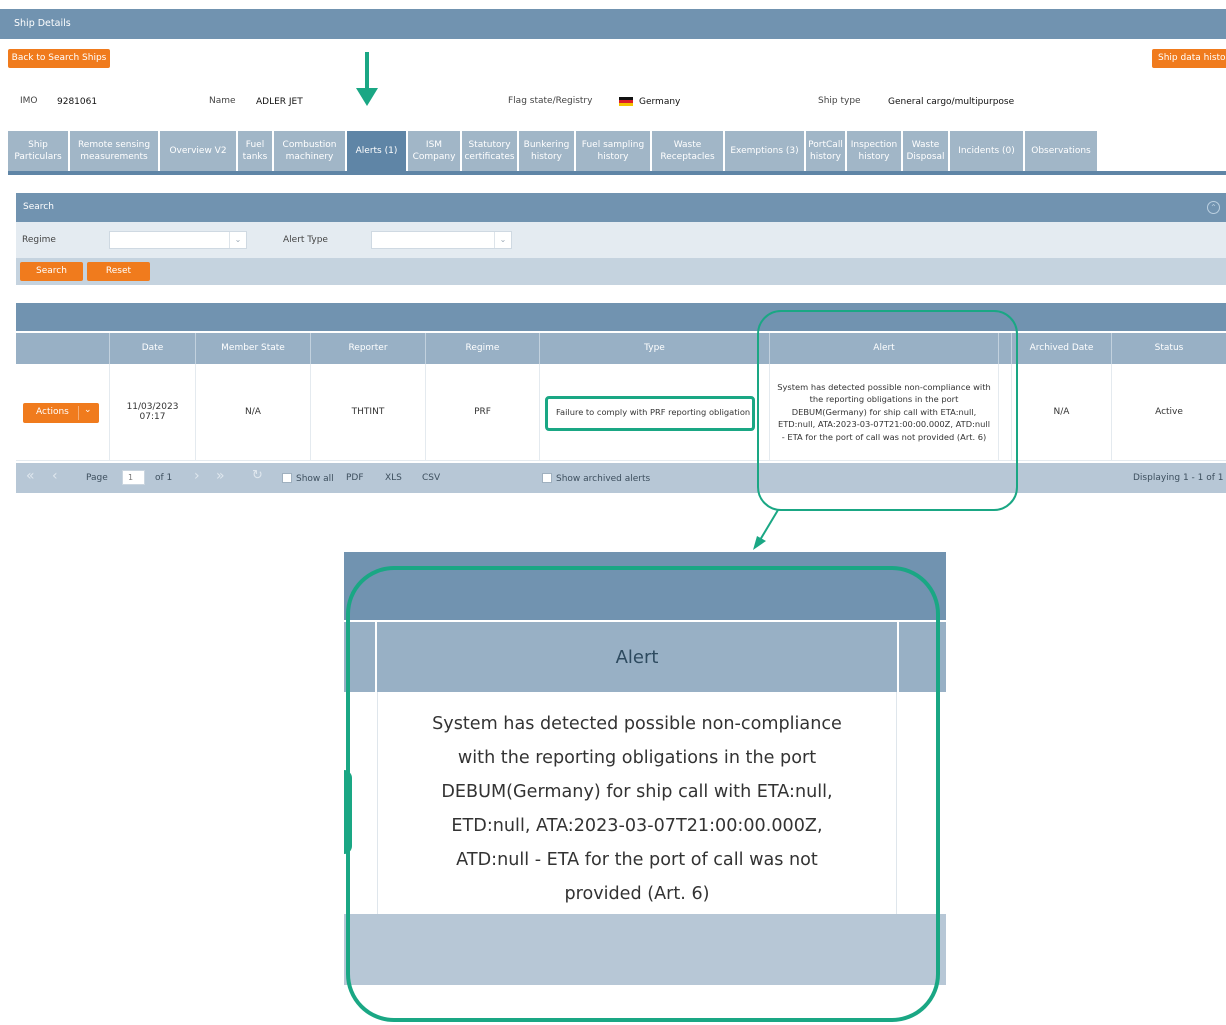 Image resolution: width=1226 pixels, height=1025 pixels. I want to click on flag-label: Flag state/Registry, so click(550, 101).